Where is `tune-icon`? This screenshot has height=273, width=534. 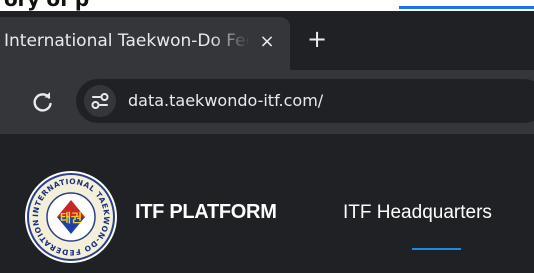 tune-icon is located at coordinates (100, 101).